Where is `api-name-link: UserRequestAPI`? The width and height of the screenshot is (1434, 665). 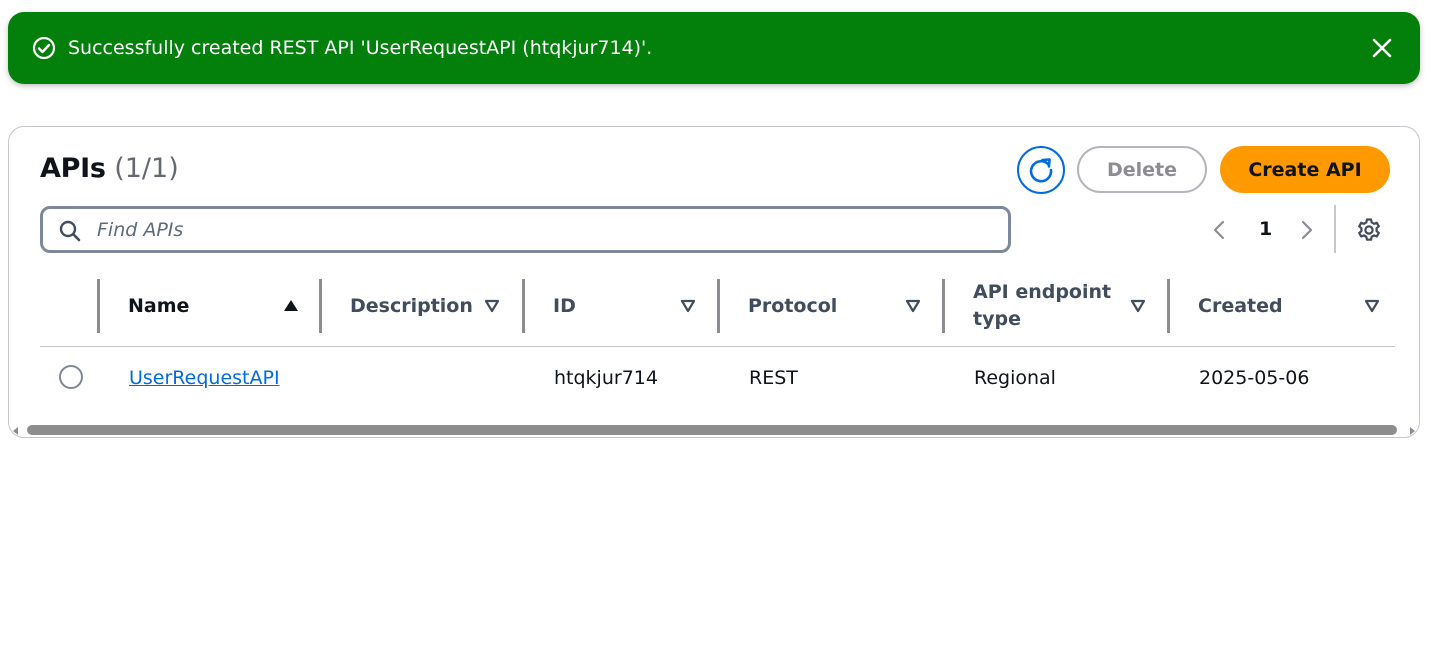 api-name-link: UserRequestAPI is located at coordinates (204, 378).